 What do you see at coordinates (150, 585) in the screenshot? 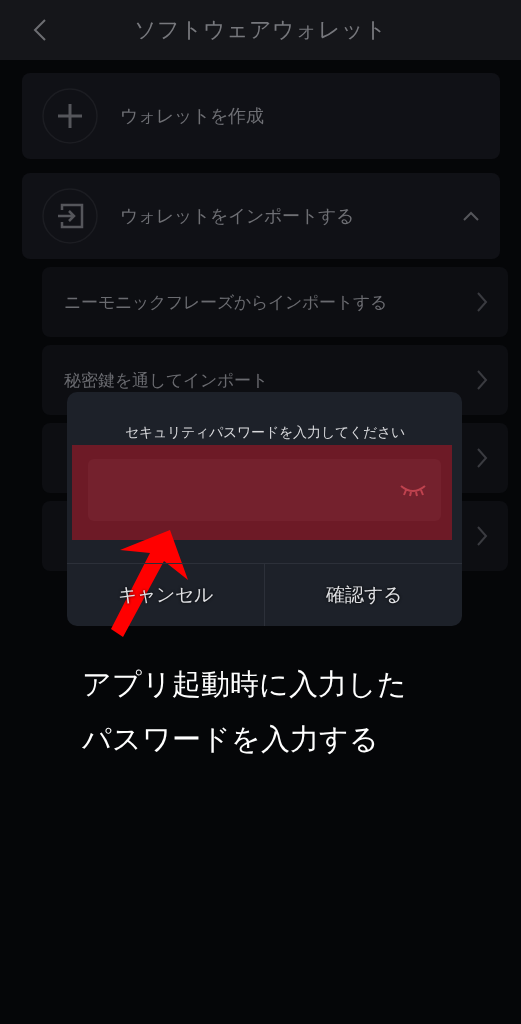
I see `arrow-icon` at bounding box center [150, 585].